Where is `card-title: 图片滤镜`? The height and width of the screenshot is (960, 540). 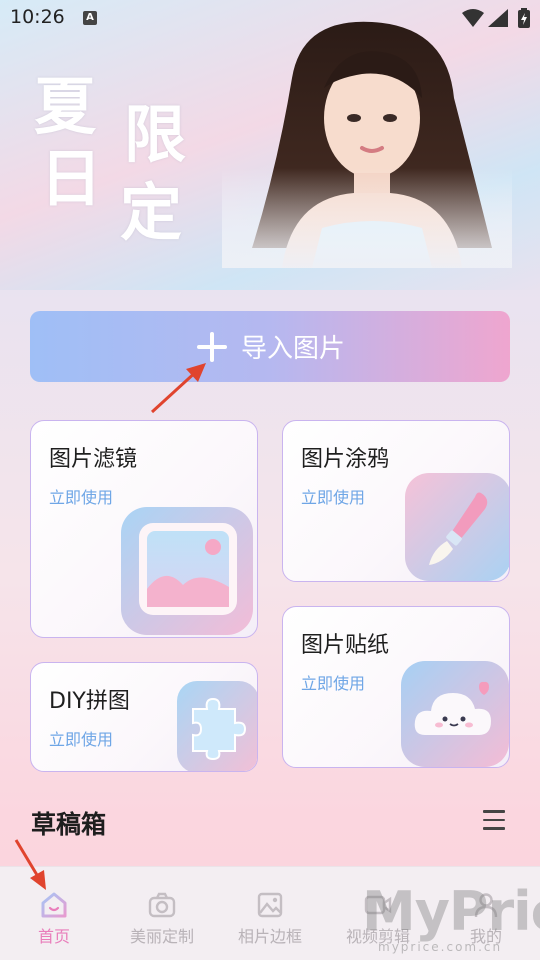 card-title: 图片滤镜 is located at coordinates (93, 459).